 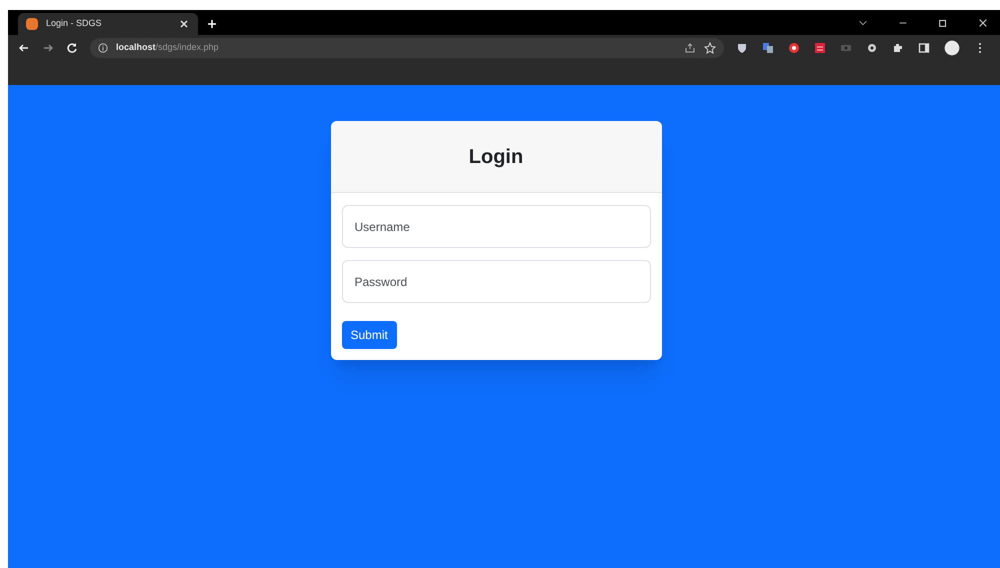 I want to click on restore-icon, so click(x=943, y=23).